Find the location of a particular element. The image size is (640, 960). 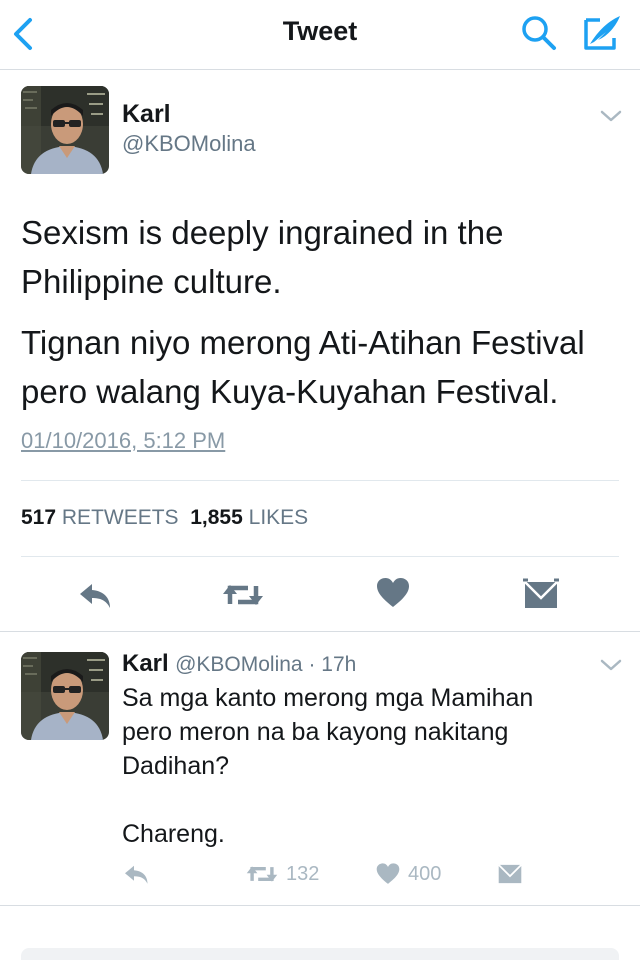

reply-header: Karl @KBOMolina · 17h is located at coordinates (239, 664).